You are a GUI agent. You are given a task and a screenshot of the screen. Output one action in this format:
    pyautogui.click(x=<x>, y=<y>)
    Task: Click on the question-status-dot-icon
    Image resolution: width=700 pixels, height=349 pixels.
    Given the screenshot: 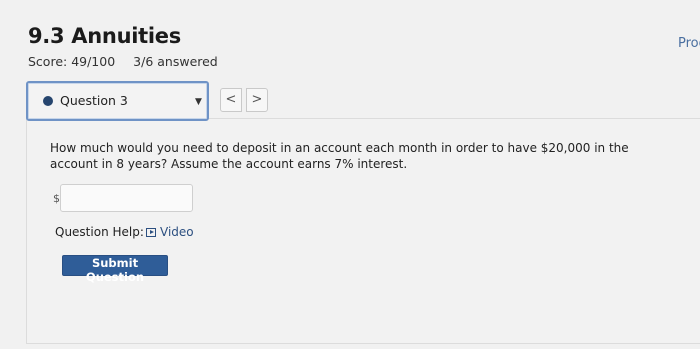 What is the action you would take?
    pyautogui.click(x=48, y=101)
    